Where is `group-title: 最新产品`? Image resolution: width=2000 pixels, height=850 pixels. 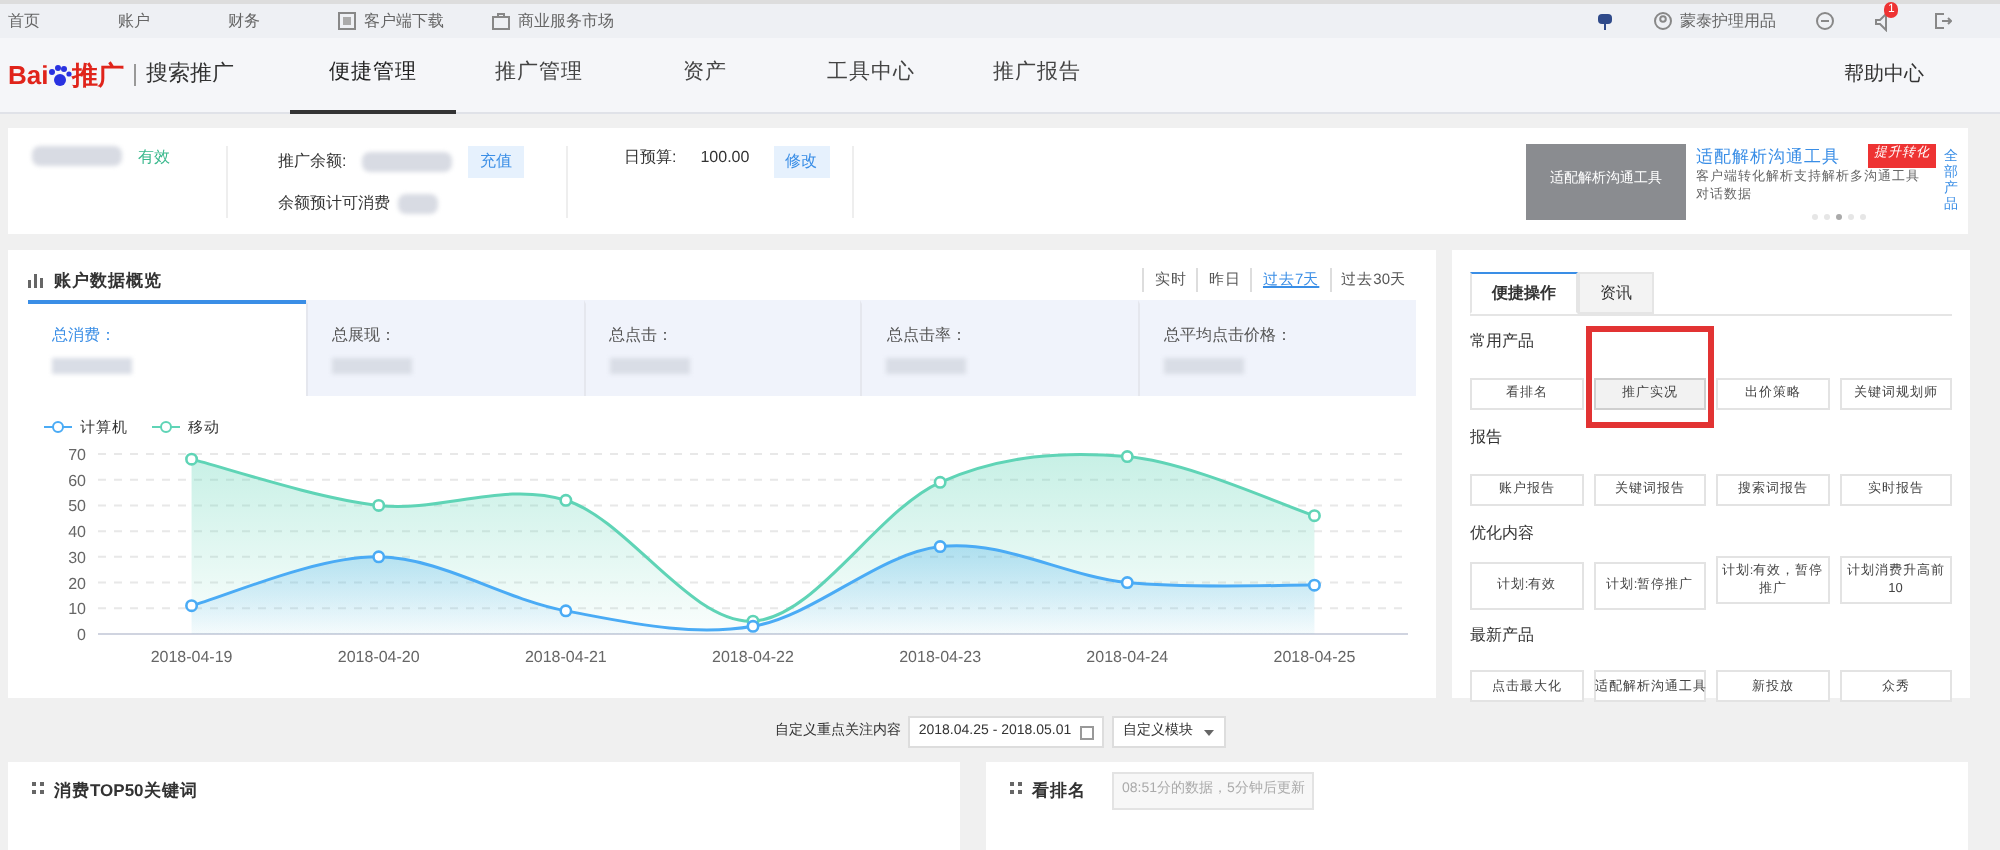
group-title: 最新产品 is located at coordinates (1503, 635).